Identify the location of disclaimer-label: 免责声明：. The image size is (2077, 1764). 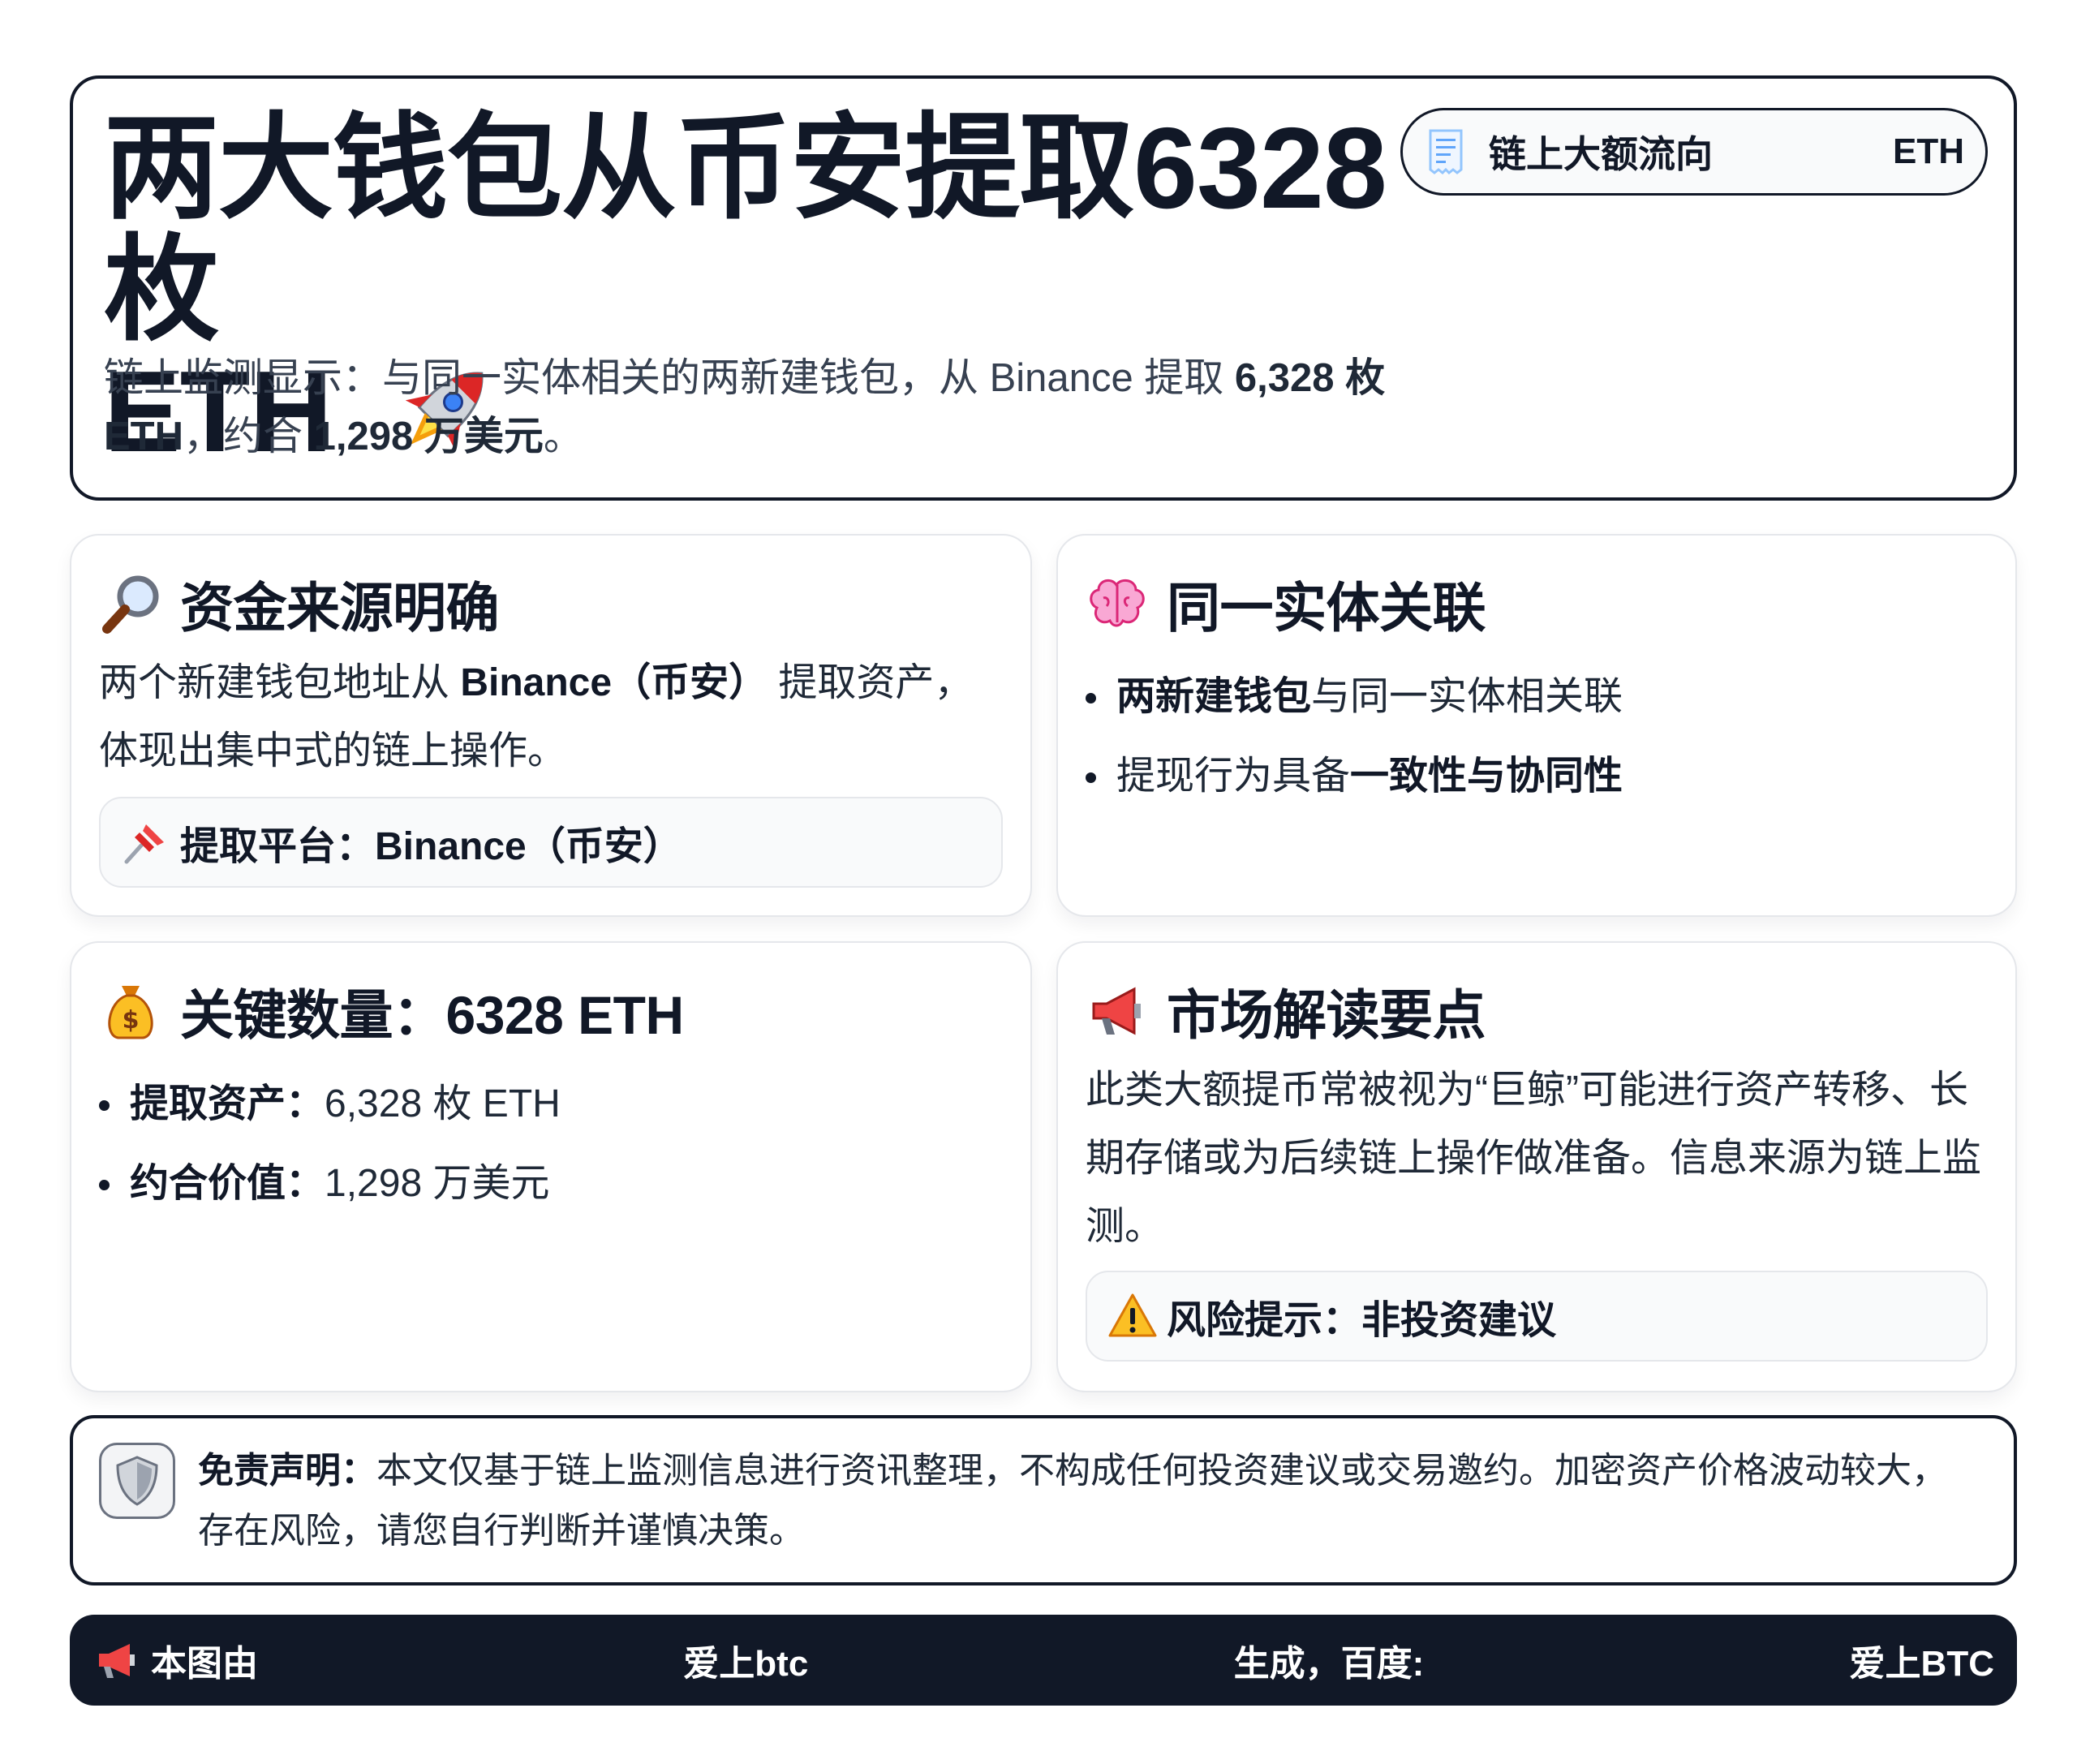
(287, 1471).